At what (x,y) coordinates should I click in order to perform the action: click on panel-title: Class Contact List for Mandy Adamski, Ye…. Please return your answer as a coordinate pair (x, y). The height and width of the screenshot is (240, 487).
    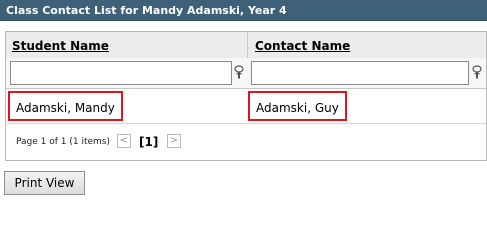
    Looking at the image, I should click on (243, 10).